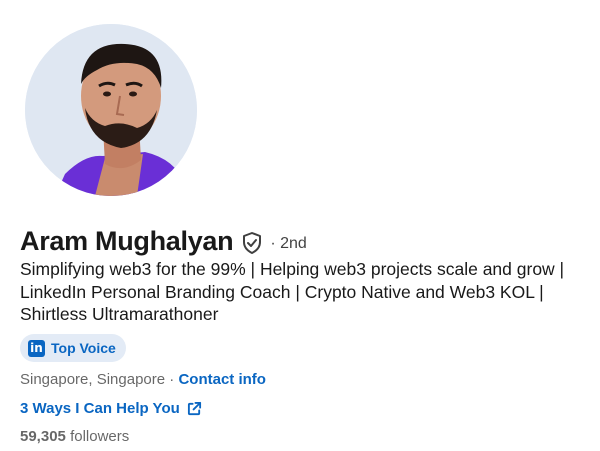  Describe the element at coordinates (36, 348) in the screenshot. I see `linkedin-icon: in` at that location.